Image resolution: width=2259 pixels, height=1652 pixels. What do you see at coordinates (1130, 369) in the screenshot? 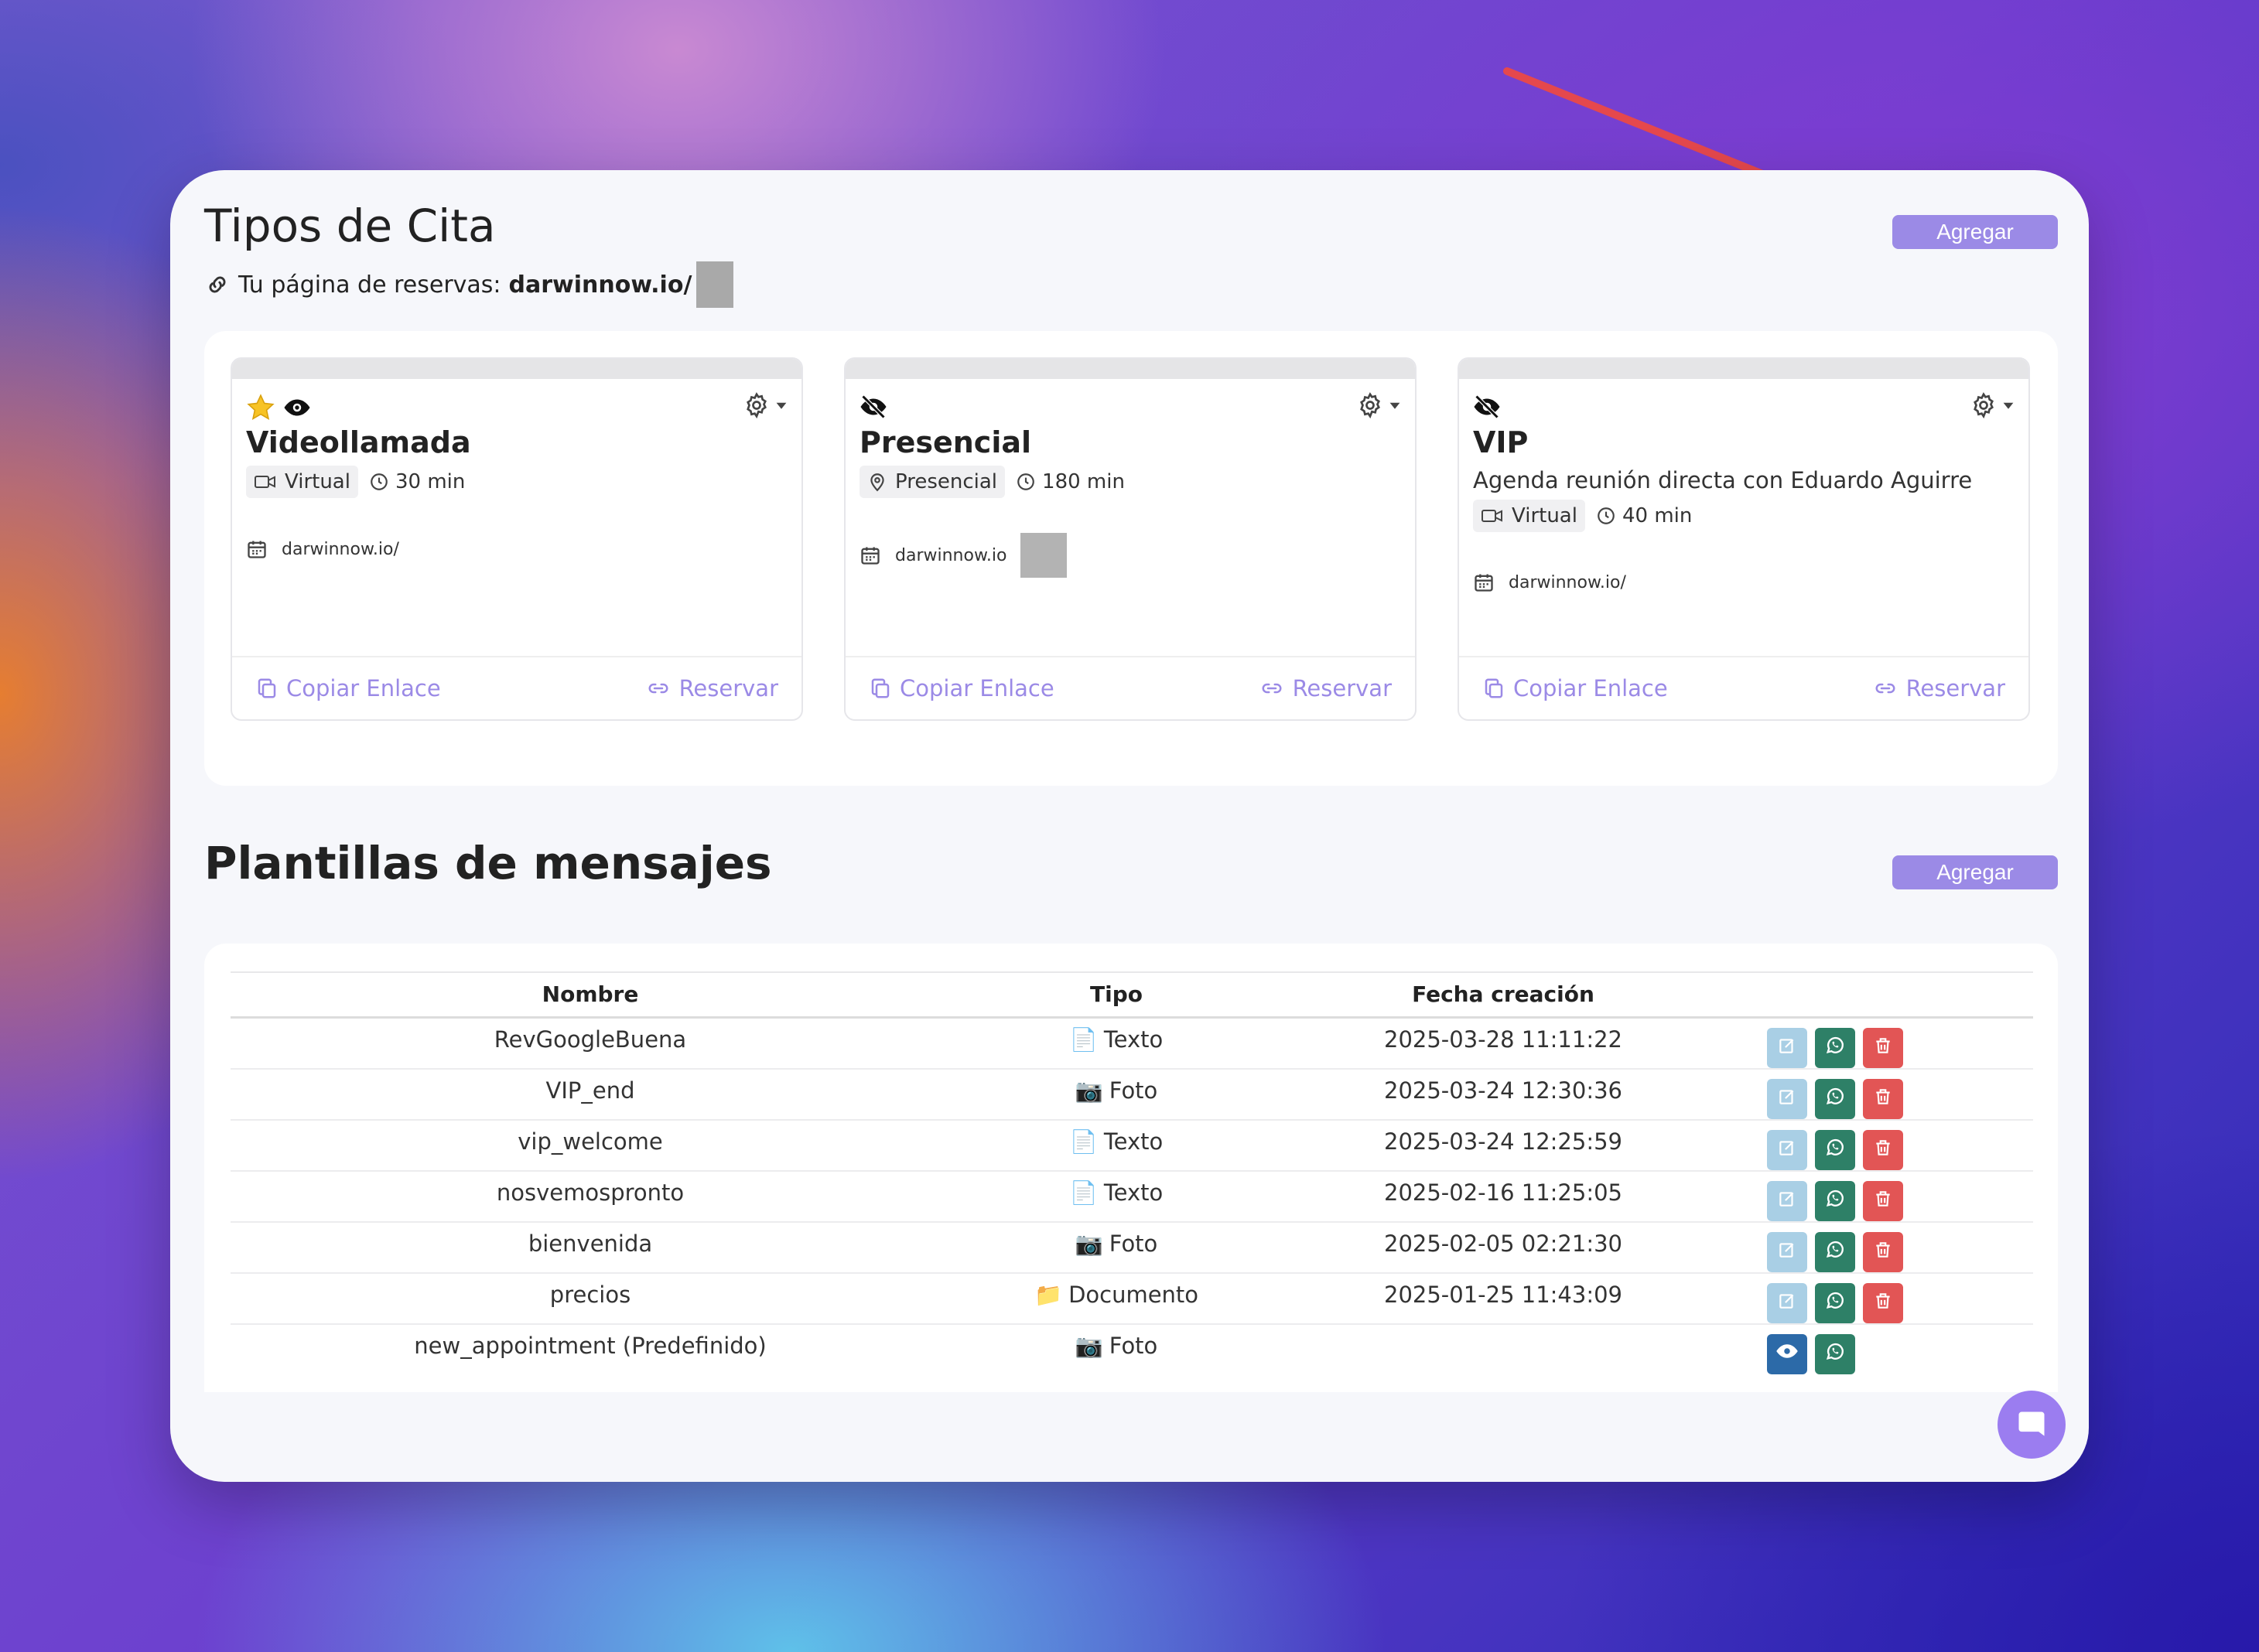
I see `card-topbar` at bounding box center [1130, 369].